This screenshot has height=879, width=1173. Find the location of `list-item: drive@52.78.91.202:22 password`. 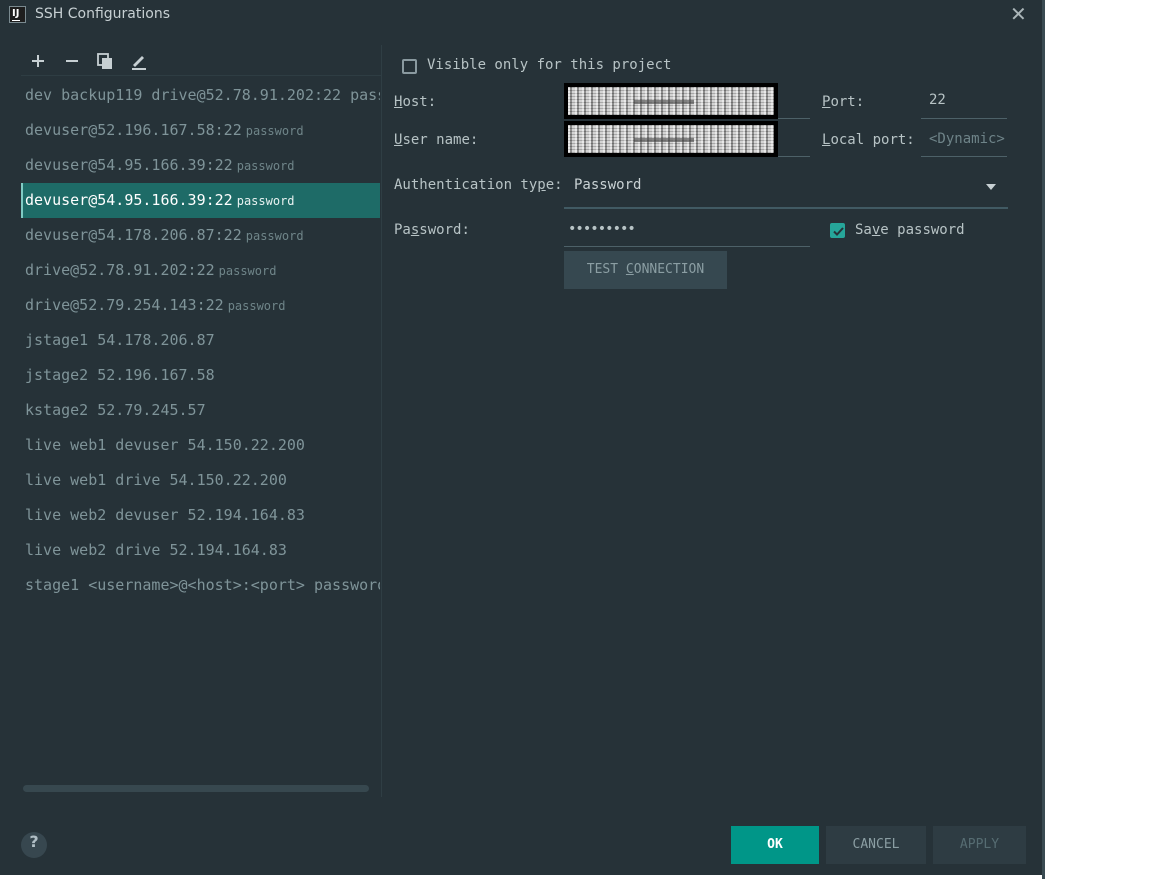

list-item: drive@52.78.91.202:22 password is located at coordinates (200, 270).